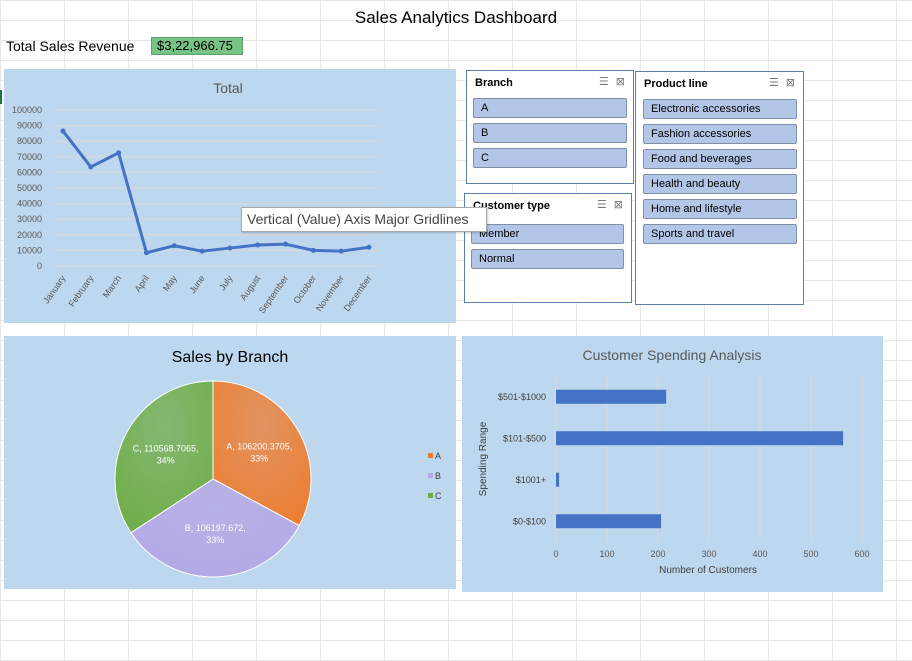 Image resolution: width=912 pixels, height=661 pixels. I want to click on bar-chart-title: Customer Spending Analysis, so click(672, 355).